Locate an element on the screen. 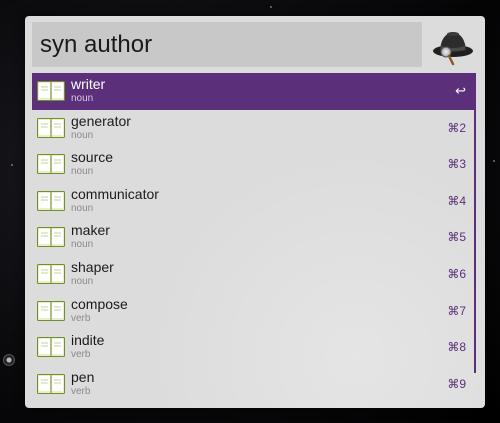 The image size is (500, 423). result-row-4: communicator noun ⌘4 is located at coordinates (253, 201).